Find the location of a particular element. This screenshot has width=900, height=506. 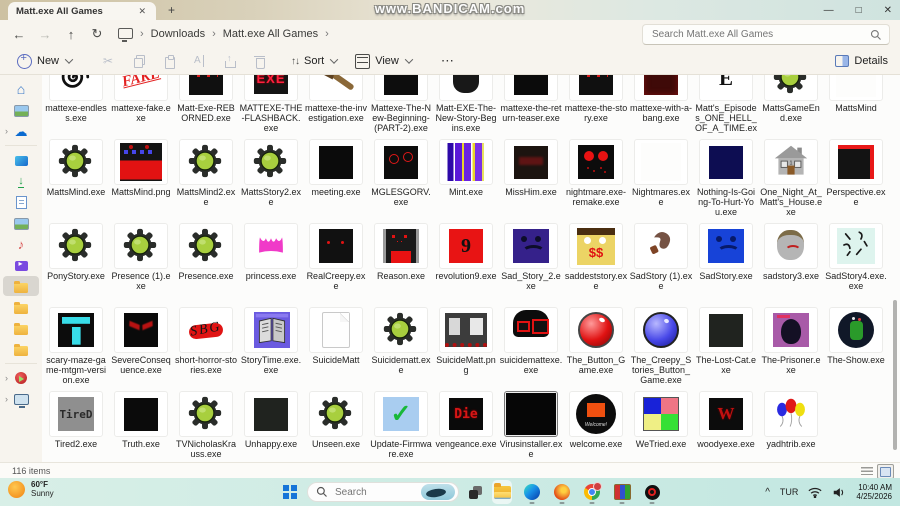

file-item: Nightmares.exe is located at coordinates (661, 179).